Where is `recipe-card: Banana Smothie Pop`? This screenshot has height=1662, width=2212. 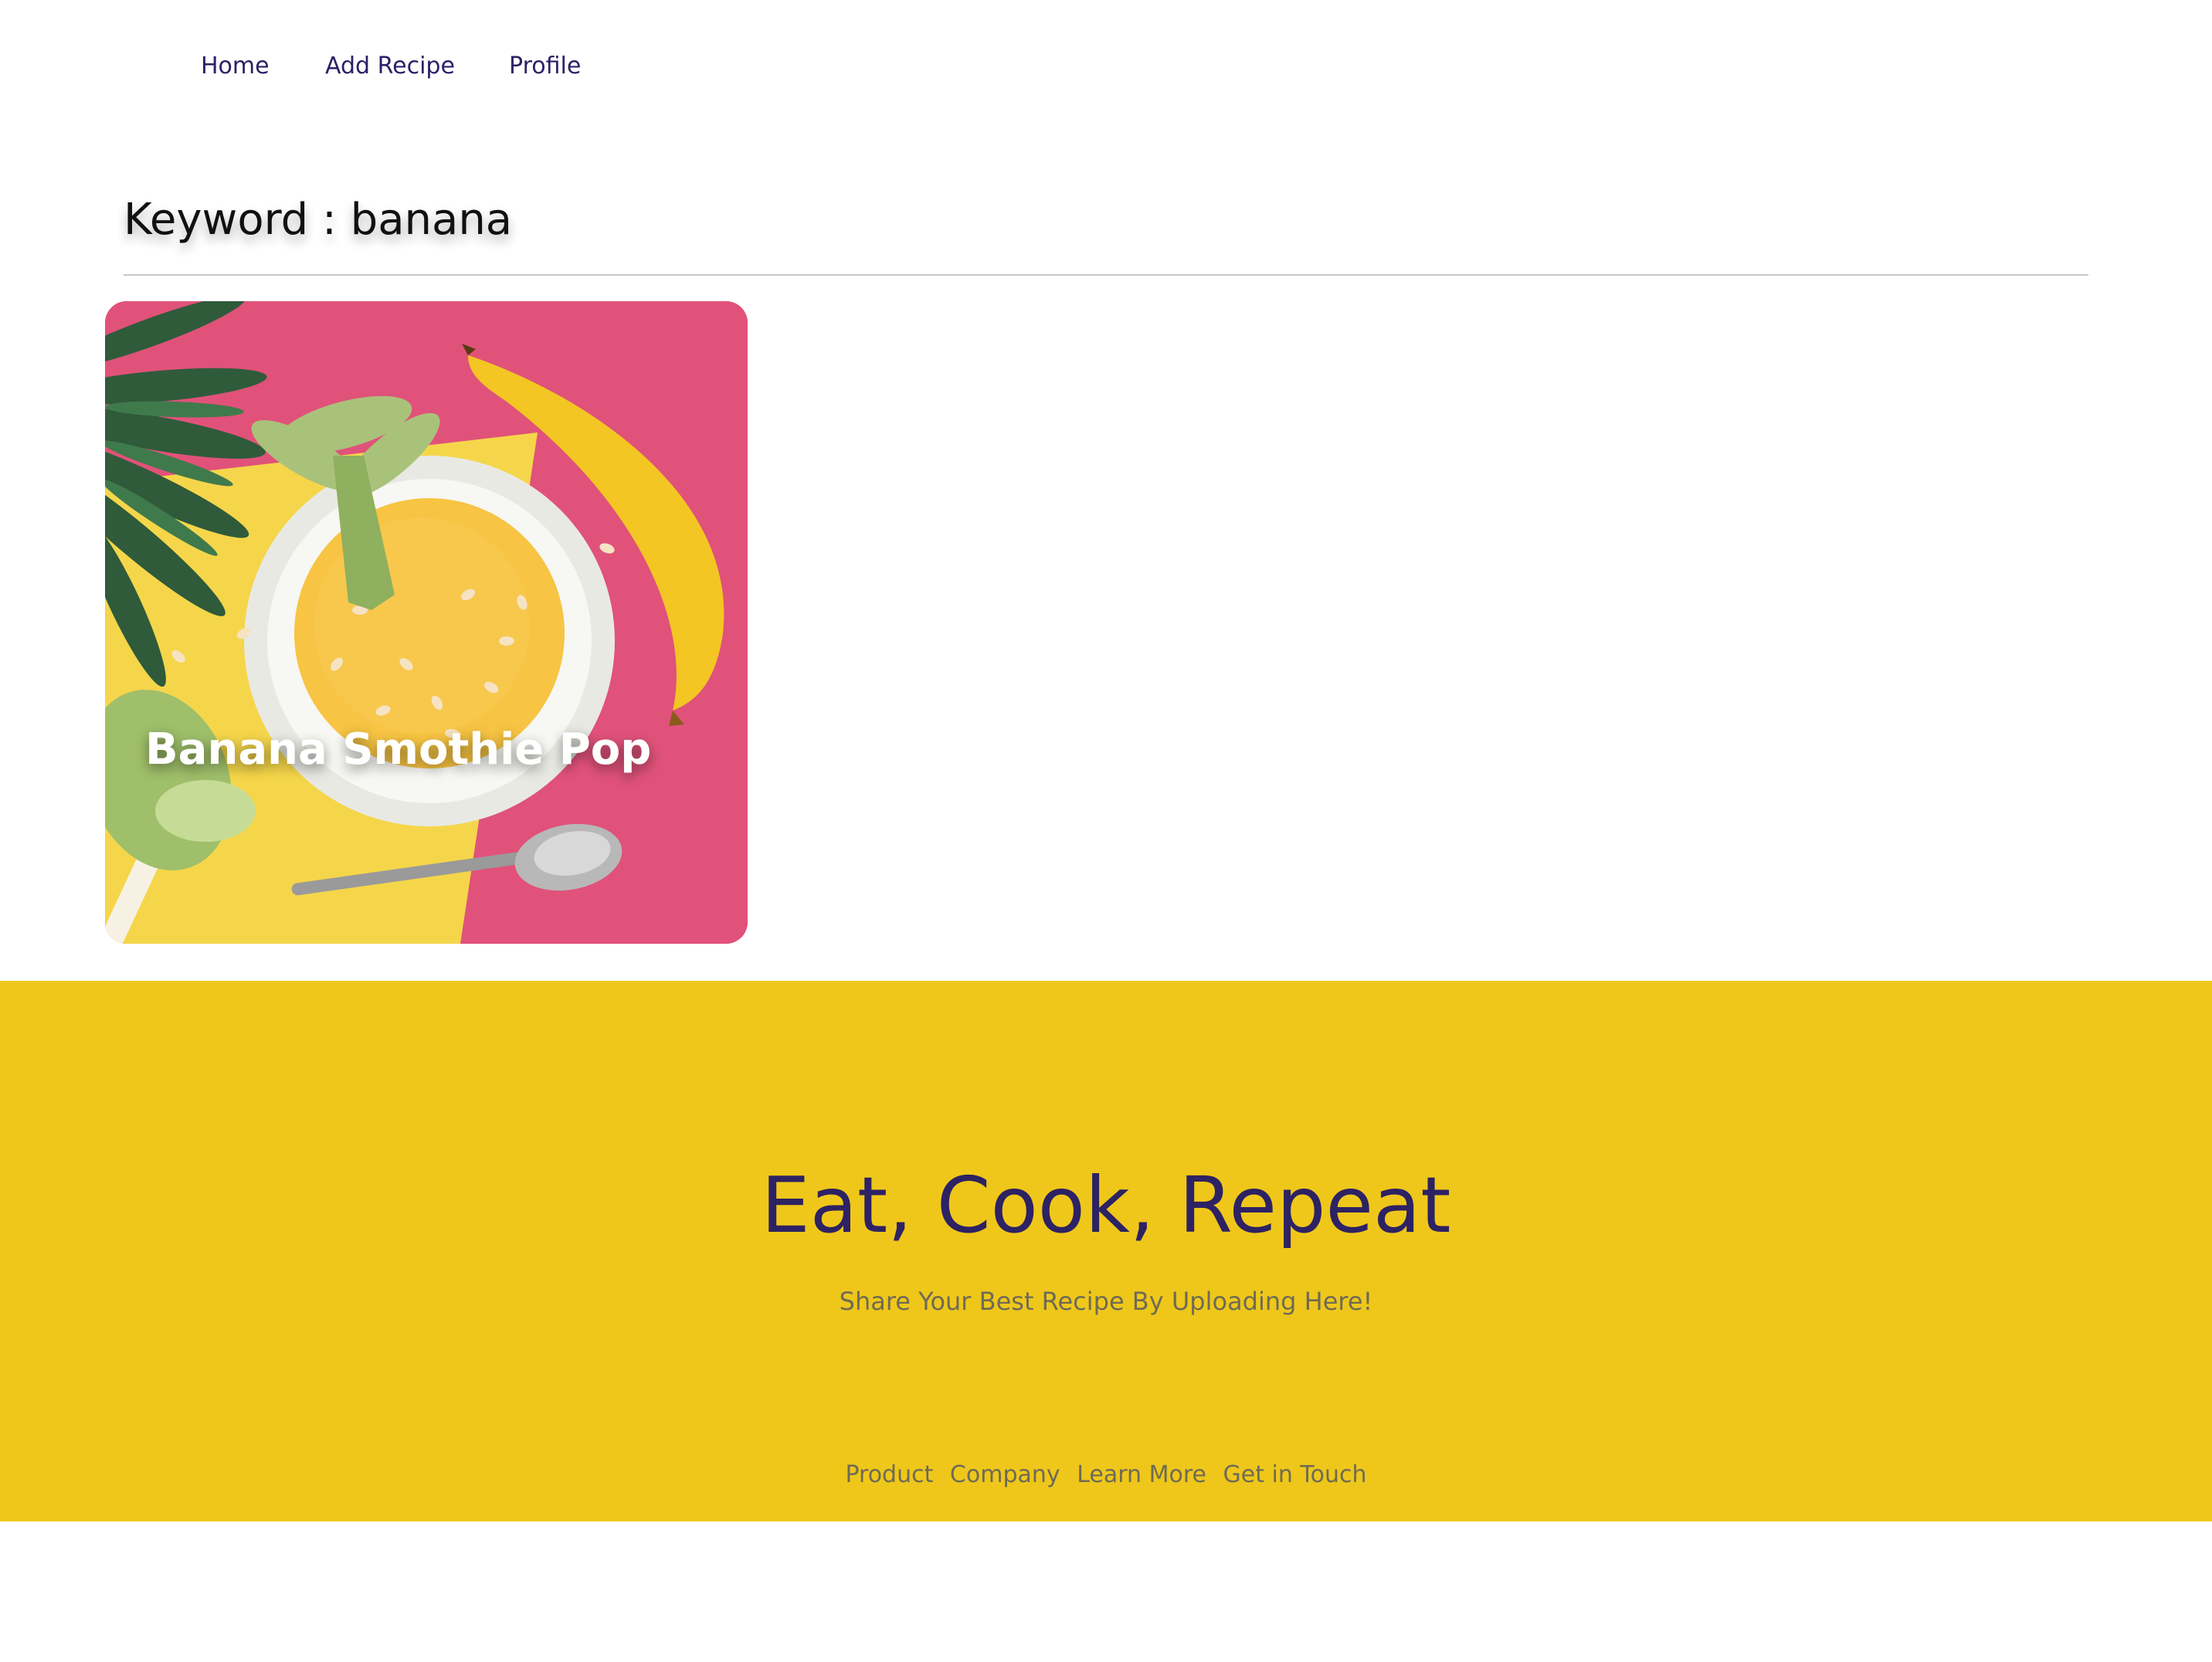
recipe-card: Banana Smothie Pop is located at coordinates (427, 622).